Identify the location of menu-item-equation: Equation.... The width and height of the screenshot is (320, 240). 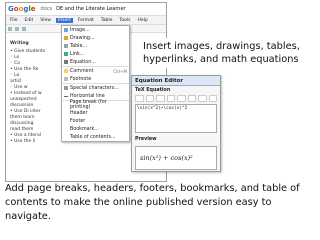
(95, 62).